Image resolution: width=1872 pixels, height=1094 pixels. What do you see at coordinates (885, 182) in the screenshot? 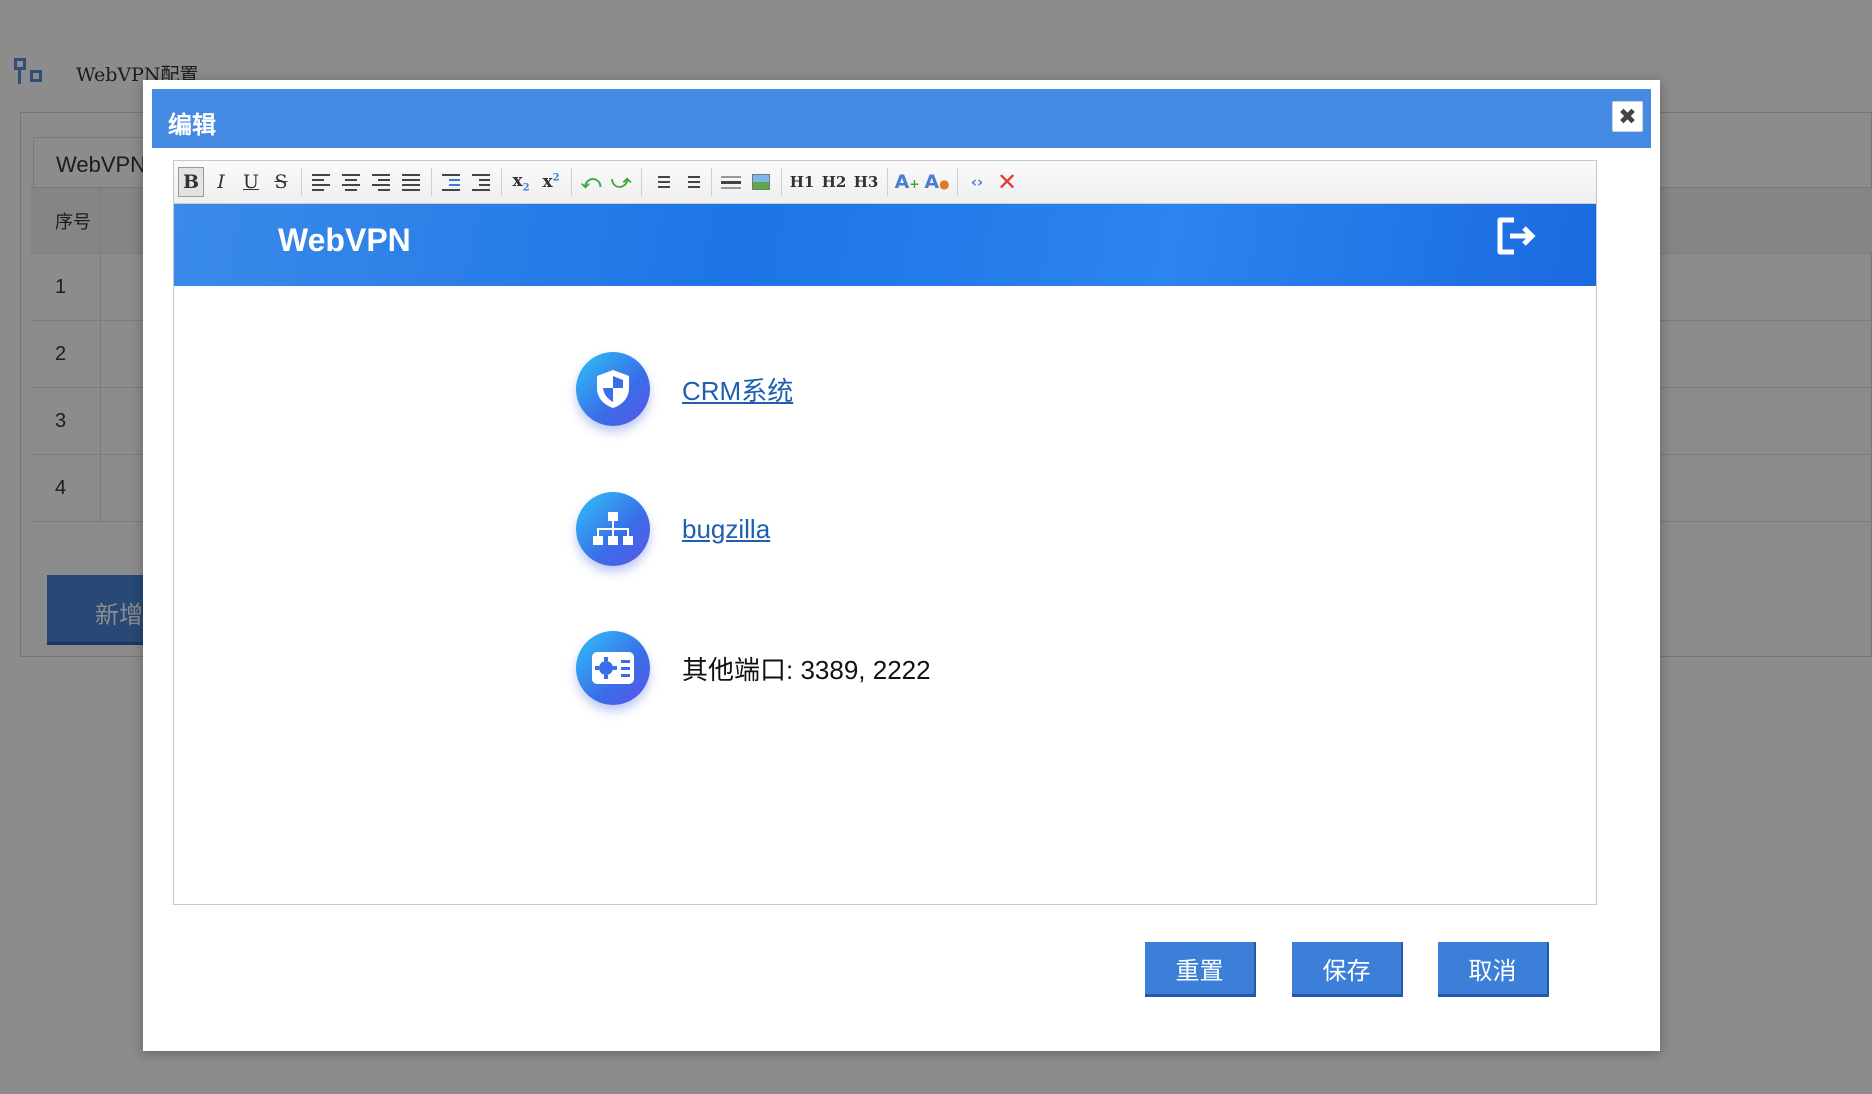
I see `editor-toolbar: B I U S x2 x2 ⤺ ⤻ H1 H2 H3 A+ A● ‹› ✕` at bounding box center [885, 182].